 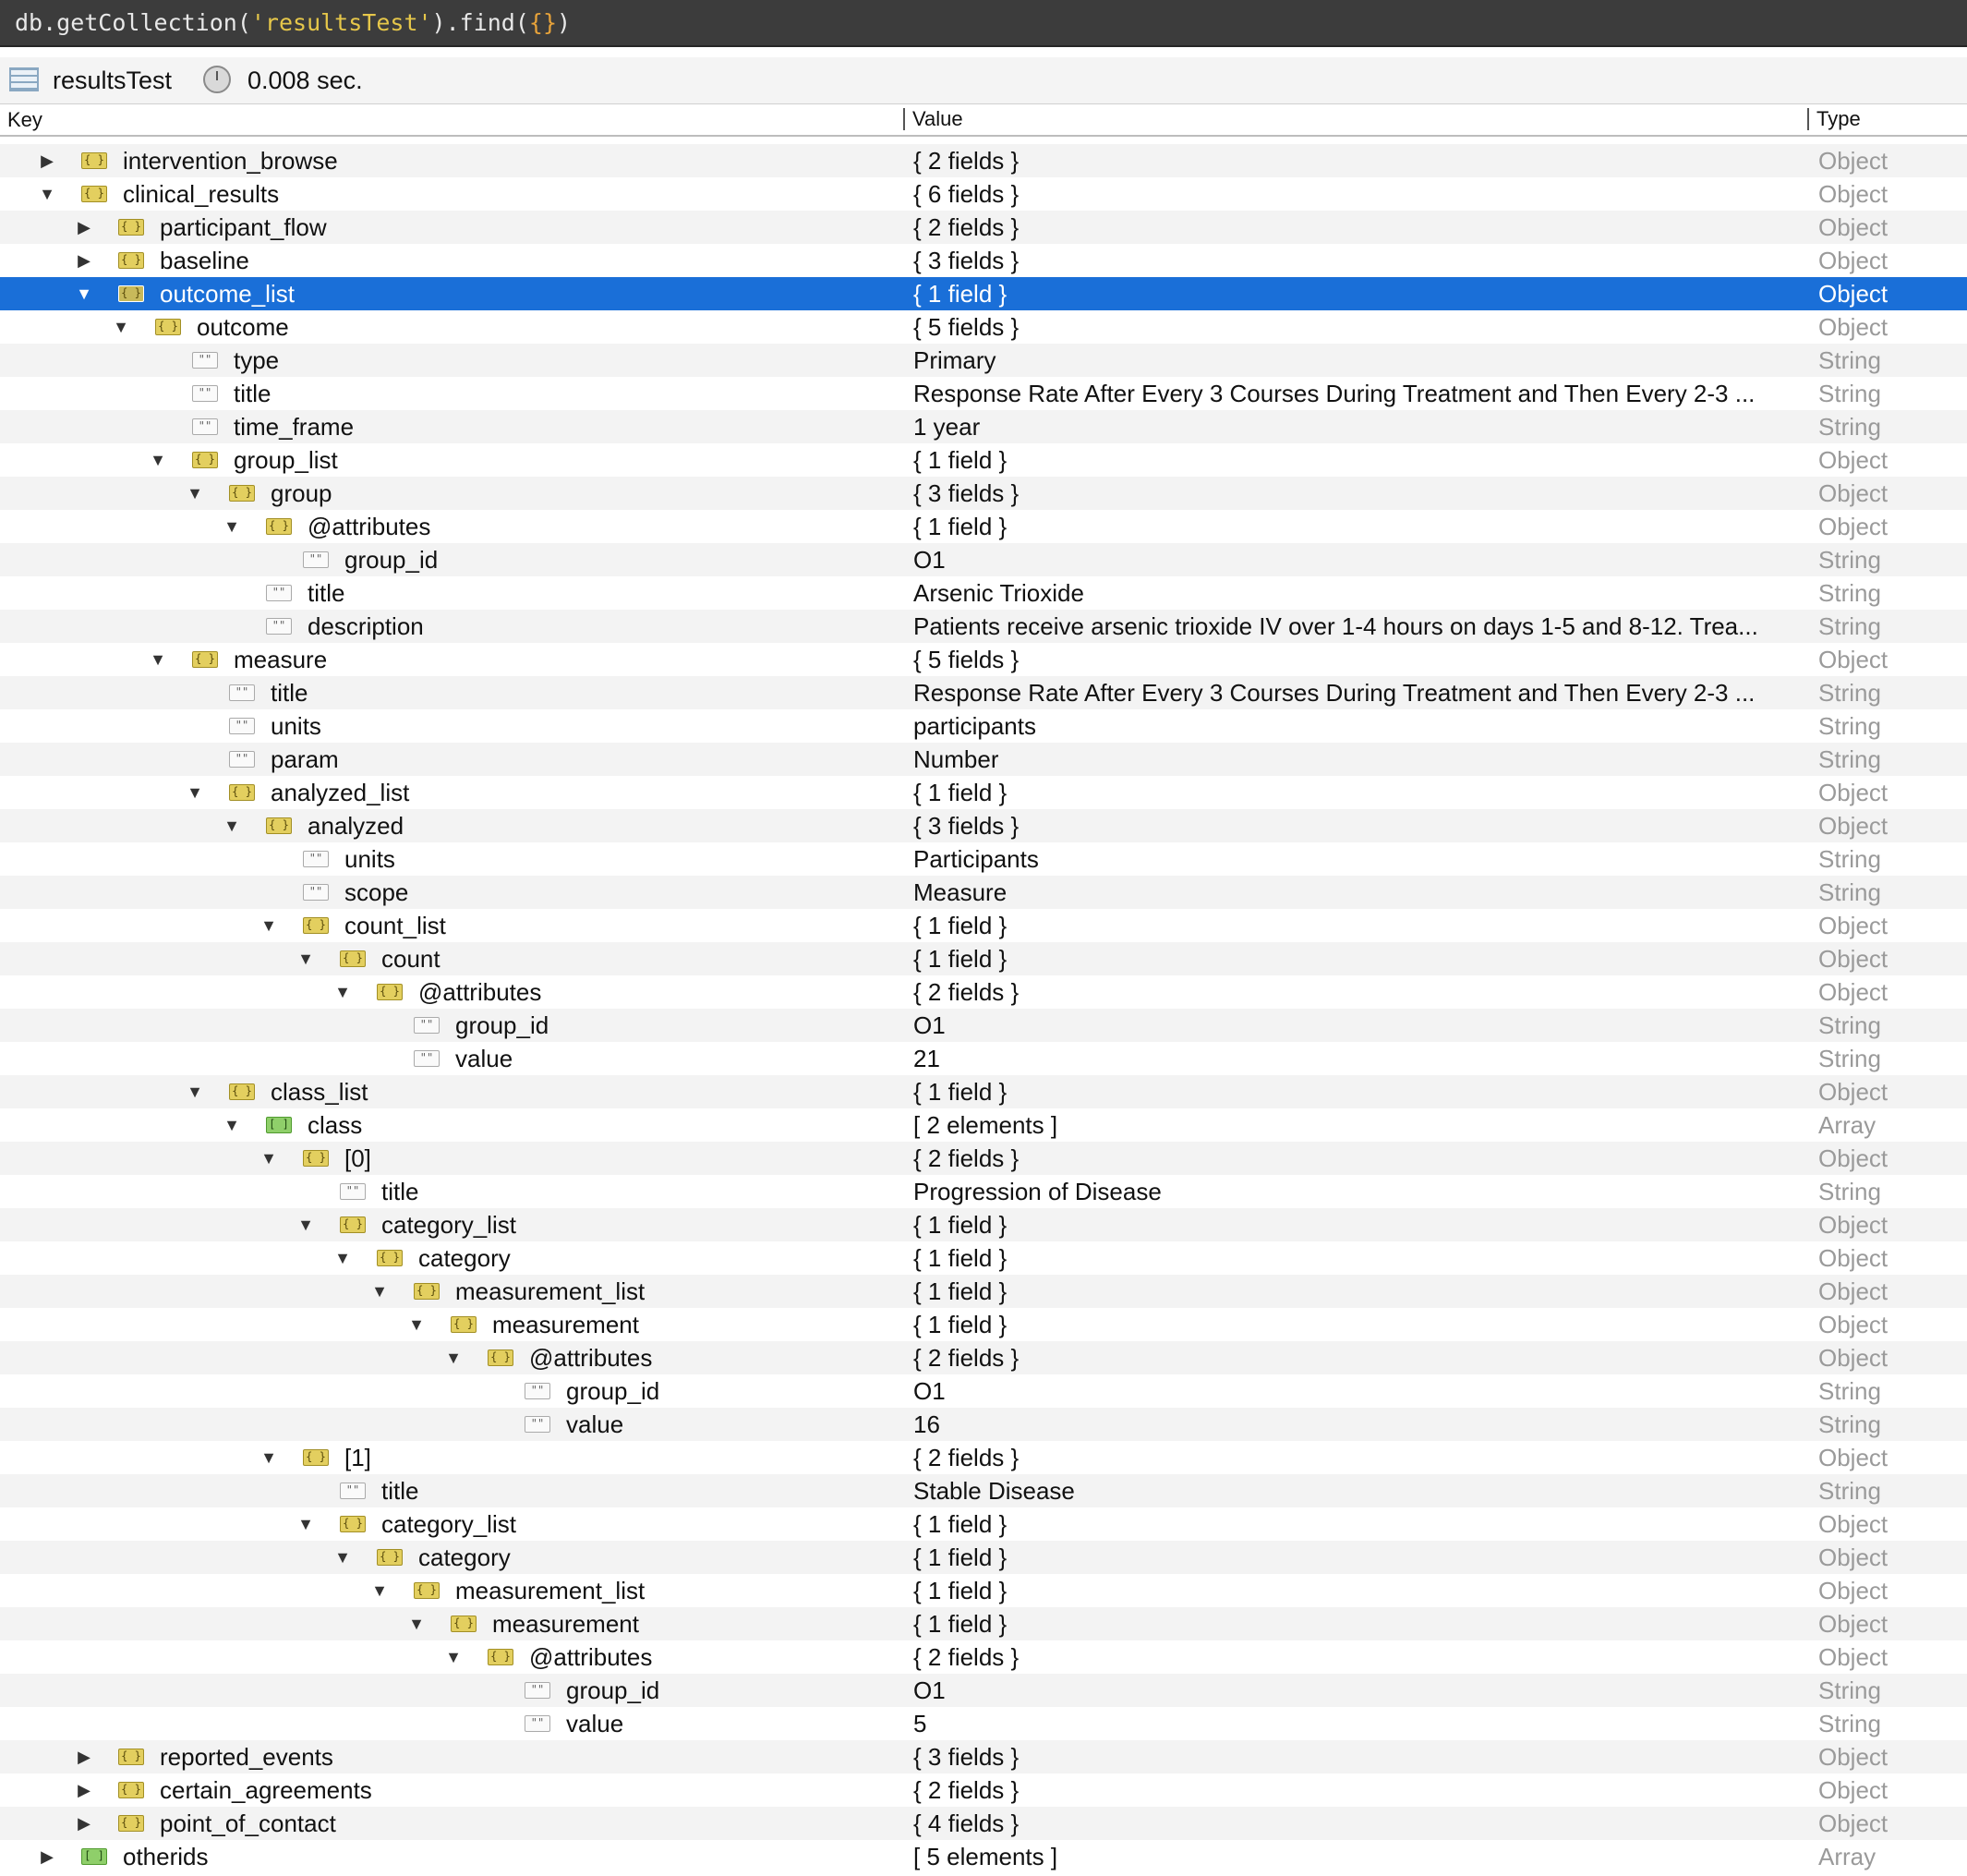 What do you see at coordinates (983, 493) in the screenshot?
I see `tree-row: ▼ { } group { 3 fields } Object` at bounding box center [983, 493].